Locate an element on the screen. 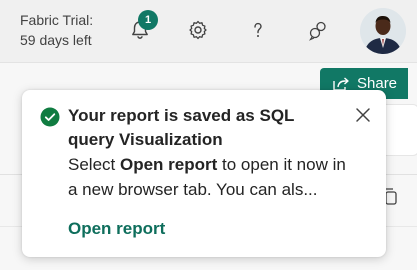 This screenshot has width=417, height=270. close-toast-button is located at coordinates (363, 115).